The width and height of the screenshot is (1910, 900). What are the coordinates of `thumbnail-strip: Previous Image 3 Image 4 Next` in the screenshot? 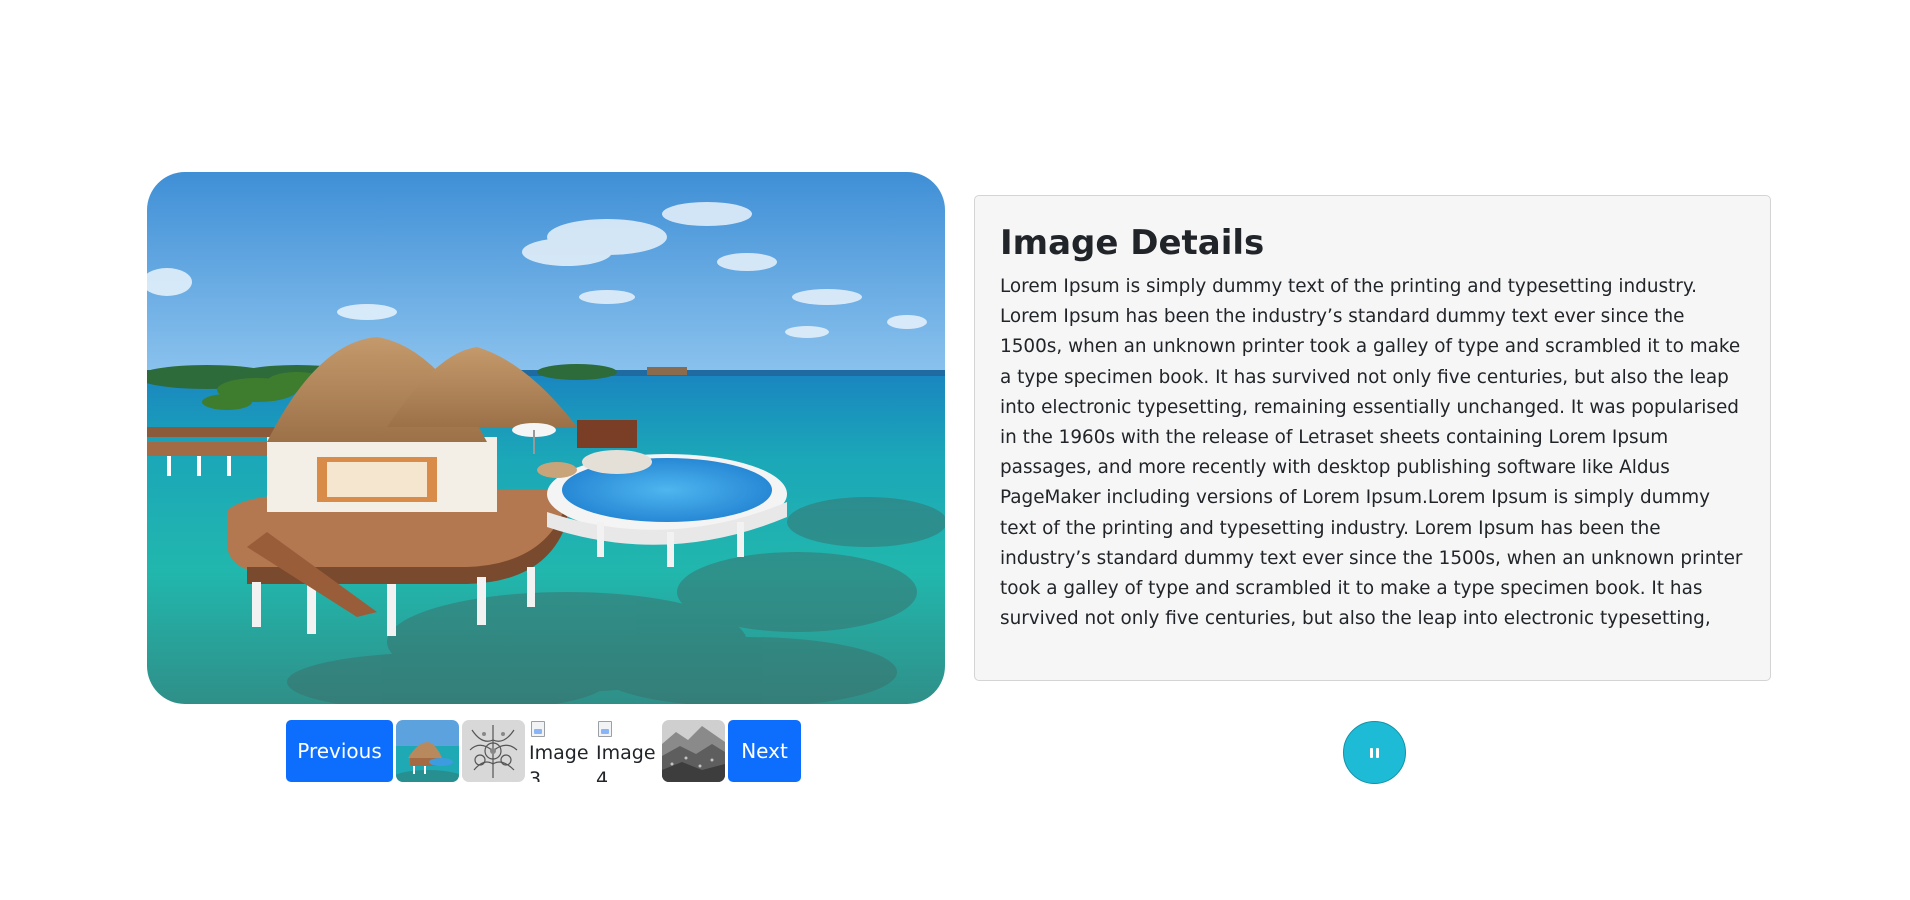 It's located at (543, 751).